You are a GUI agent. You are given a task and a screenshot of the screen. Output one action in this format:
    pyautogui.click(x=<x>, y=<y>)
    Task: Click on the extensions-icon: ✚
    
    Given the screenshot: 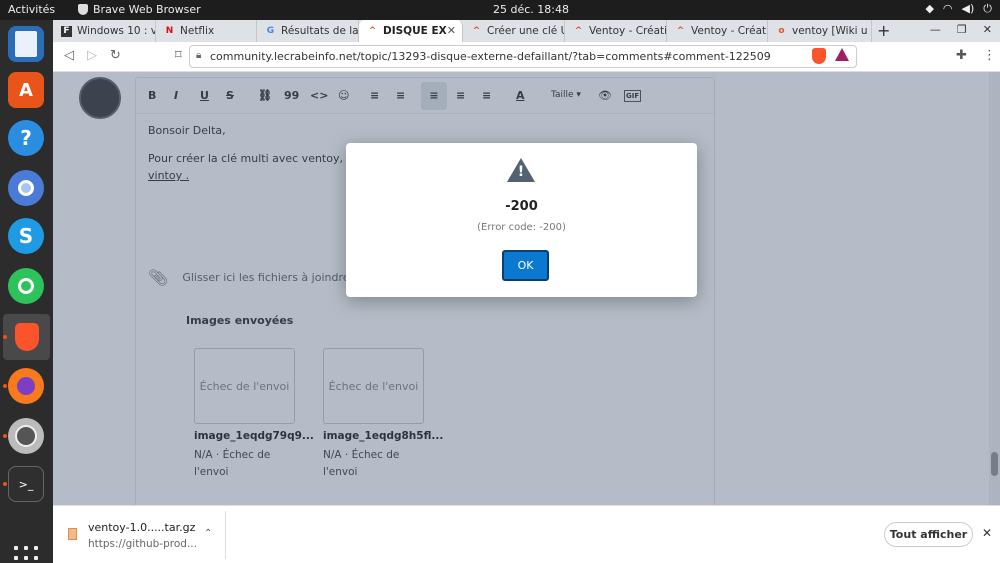 What is the action you would take?
    pyautogui.click(x=961, y=55)
    